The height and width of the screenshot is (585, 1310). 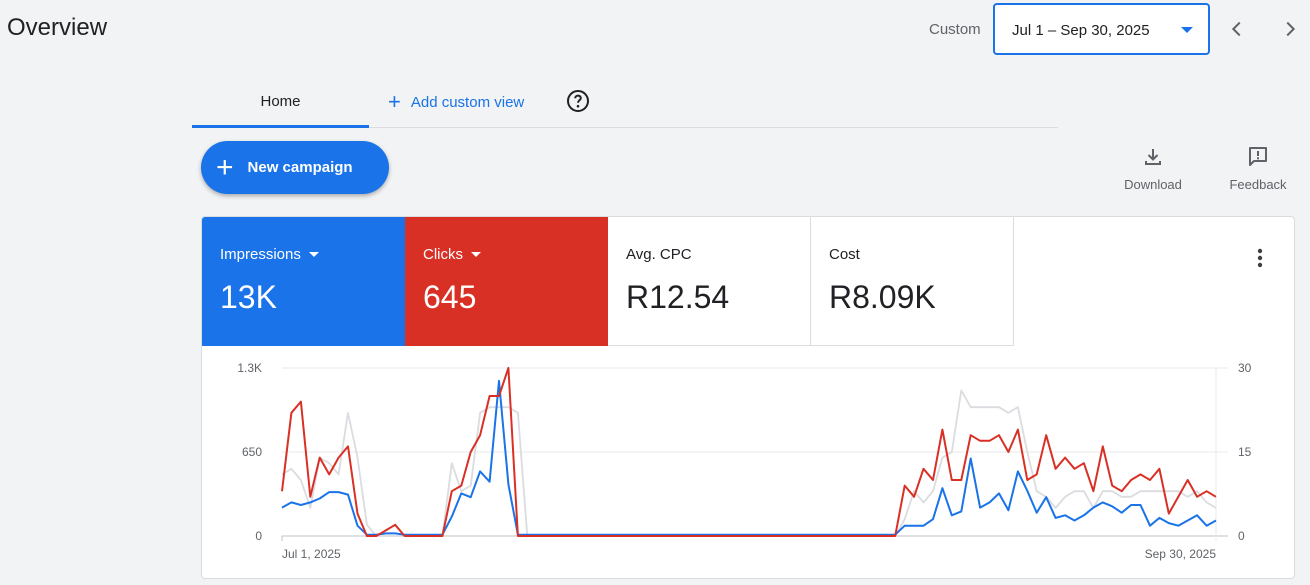 I want to click on metric-avg-cpc: Avg. CPC R12.54, so click(x=709, y=281).